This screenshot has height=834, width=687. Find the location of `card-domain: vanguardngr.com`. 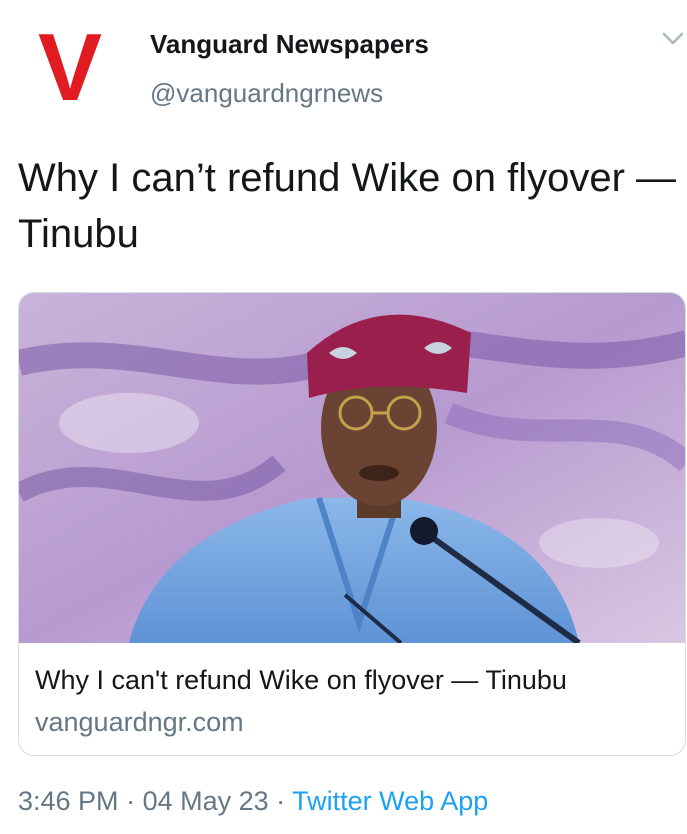

card-domain: vanguardngr.com is located at coordinates (139, 722).